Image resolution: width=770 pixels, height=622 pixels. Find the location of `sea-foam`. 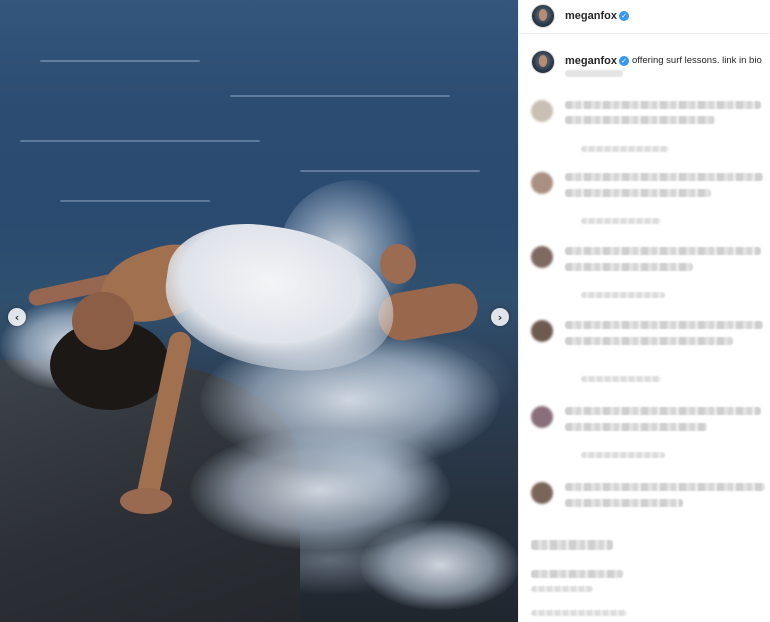

sea-foam is located at coordinates (439, 565).